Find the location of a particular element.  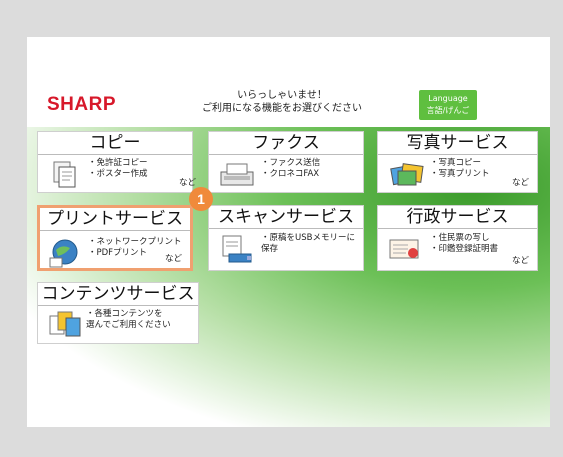

tile-title: コンテンツサービス is located at coordinates (118, 294).